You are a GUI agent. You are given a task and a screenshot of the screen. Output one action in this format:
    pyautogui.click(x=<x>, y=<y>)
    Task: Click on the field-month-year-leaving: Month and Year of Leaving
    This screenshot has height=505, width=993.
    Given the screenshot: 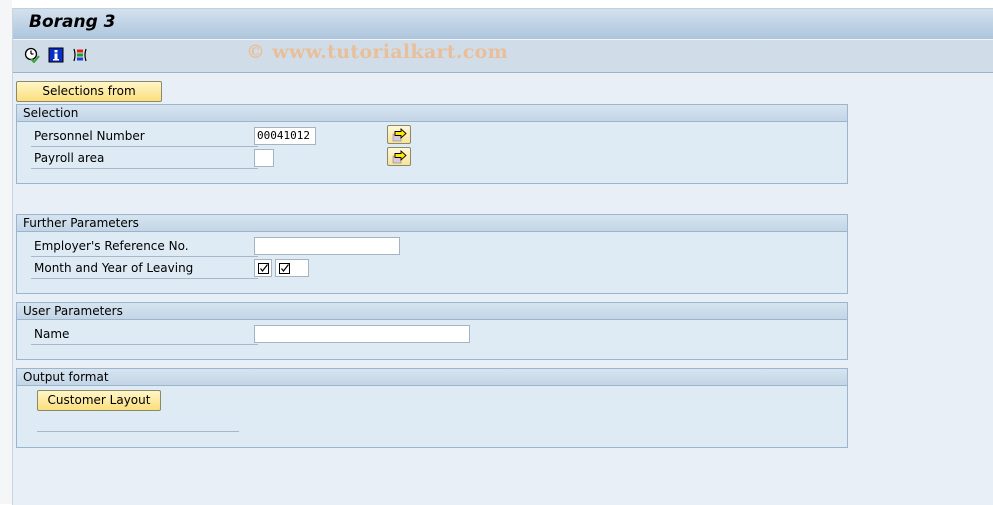 What is the action you would take?
    pyautogui.click(x=241, y=269)
    